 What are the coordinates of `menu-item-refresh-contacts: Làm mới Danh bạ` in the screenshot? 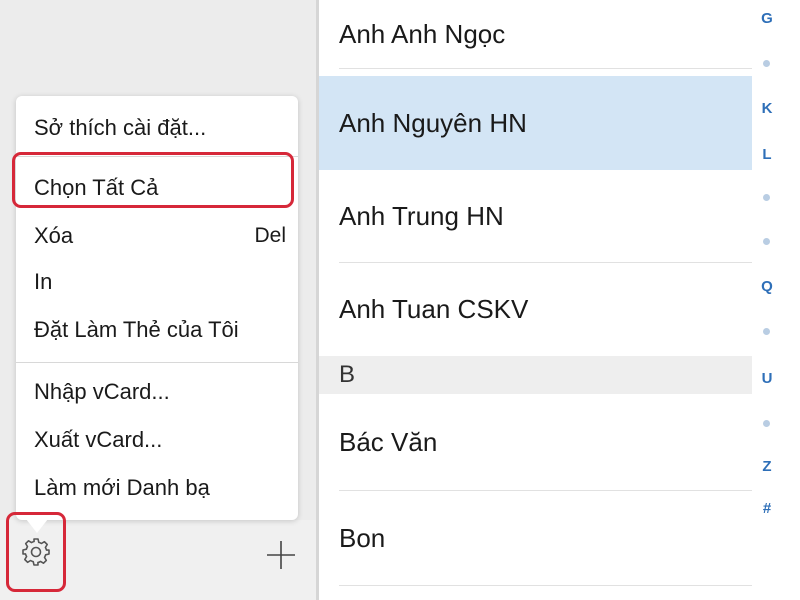 It's located at (157, 488).